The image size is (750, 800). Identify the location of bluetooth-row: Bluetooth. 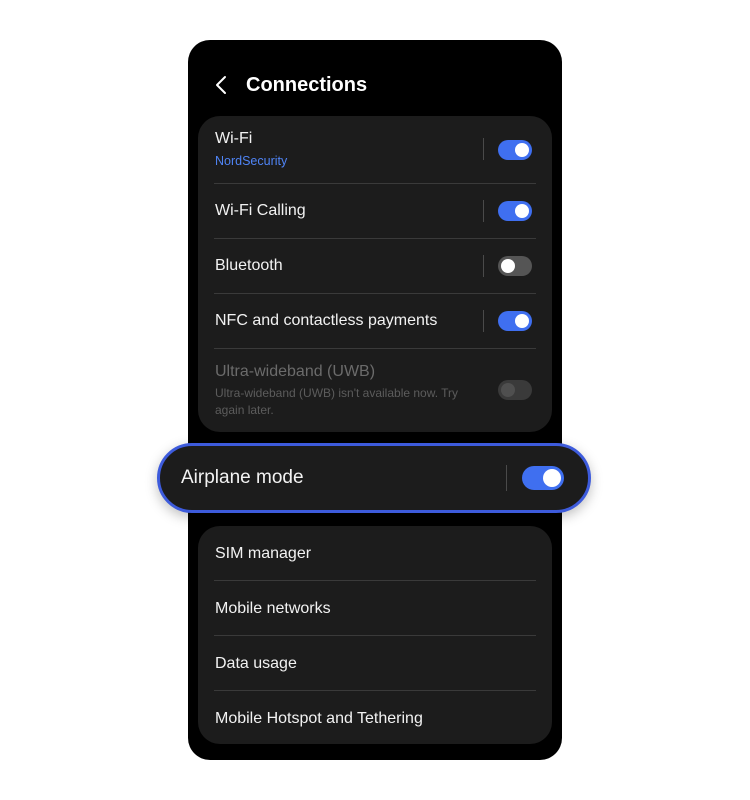
(375, 266).